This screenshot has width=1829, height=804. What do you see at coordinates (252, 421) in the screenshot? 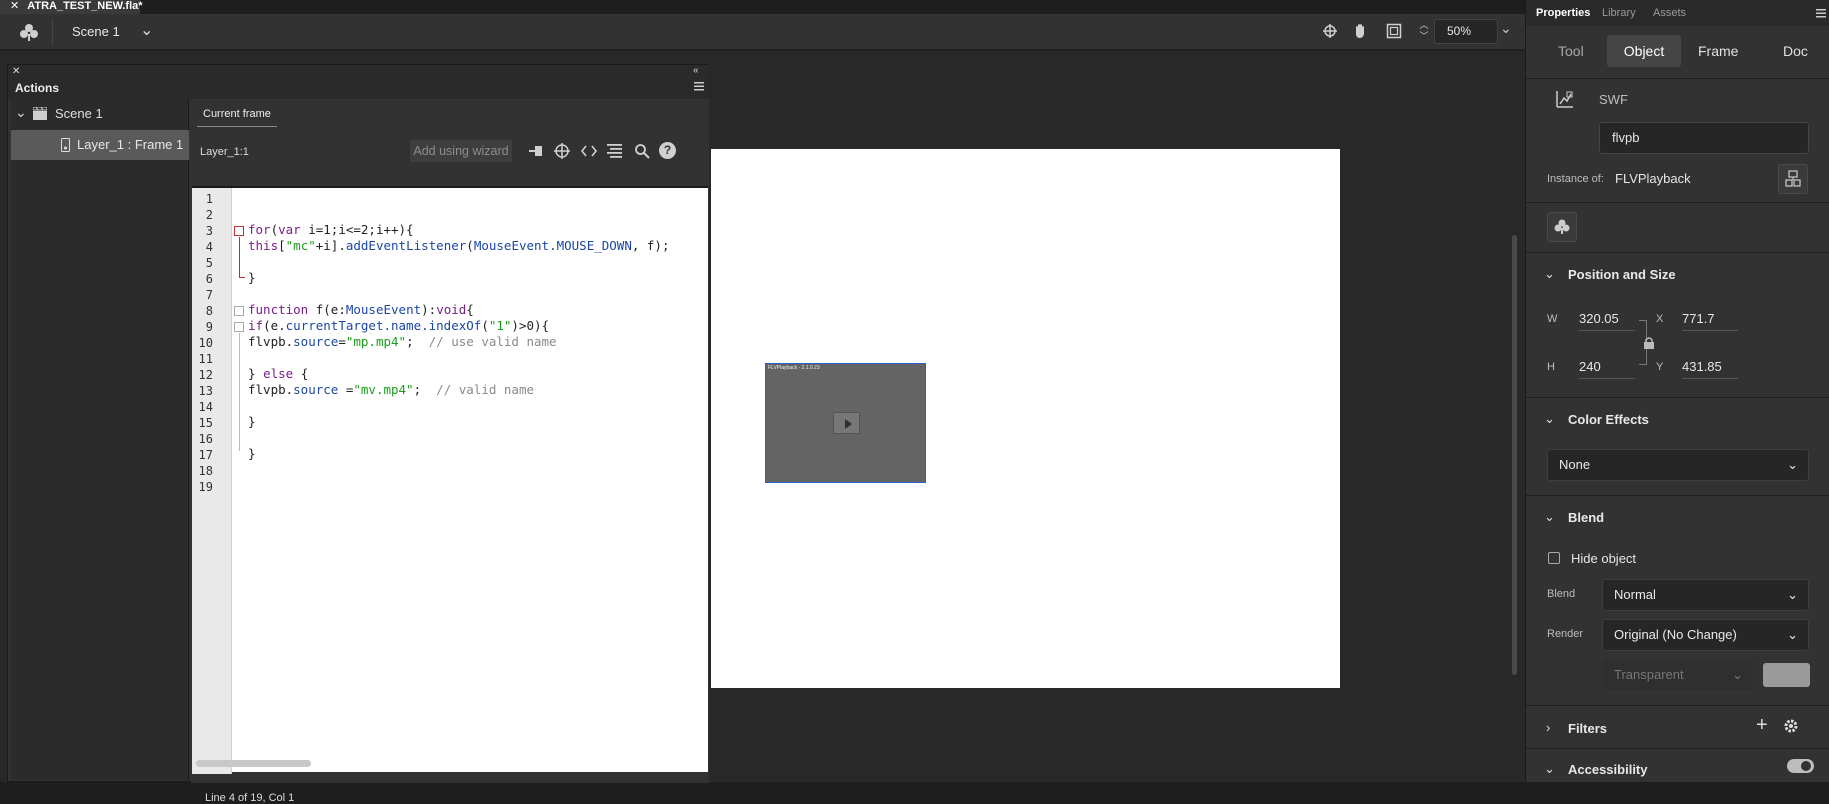
I see `code-line-15: }` at bounding box center [252, 421].